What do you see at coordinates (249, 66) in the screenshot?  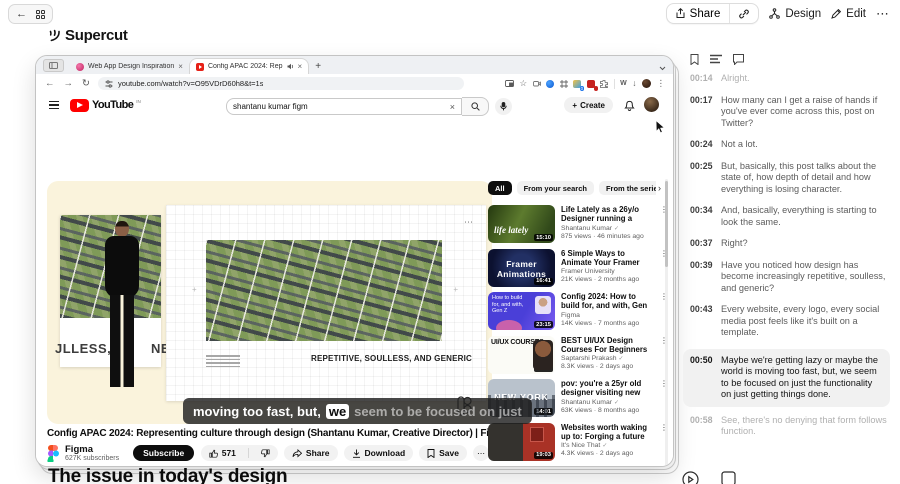 I see `browser-tab-youtube: Config APAC 2024: Rep ×` at bounding box center [249, 66].